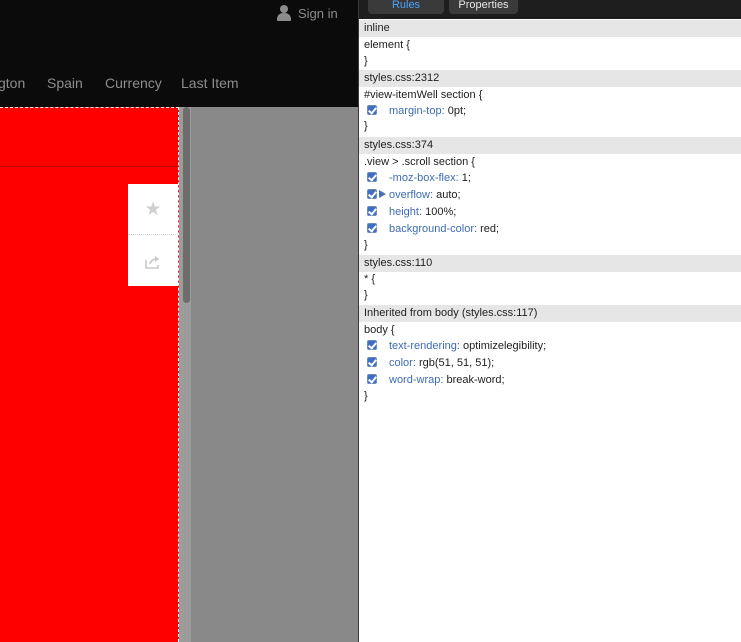 This screenshot has height=642, width=741. I want to click on property-name: color, so click(401, 363).